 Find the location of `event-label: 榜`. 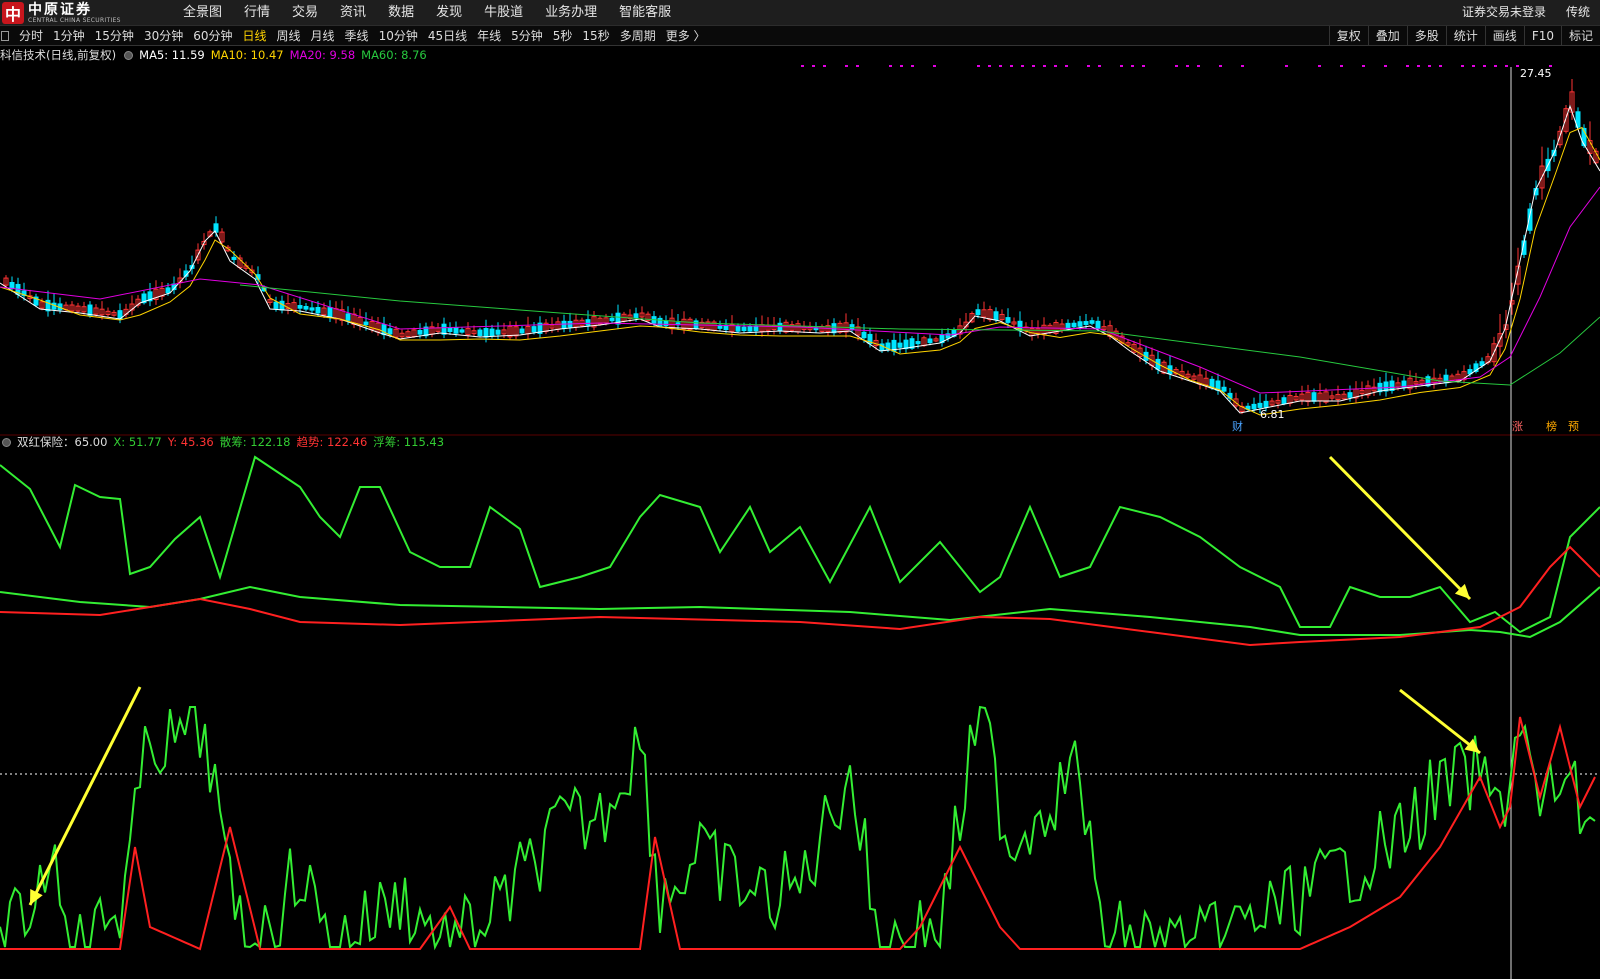

event-label: 榜 is located at coordinates (1551, 426).